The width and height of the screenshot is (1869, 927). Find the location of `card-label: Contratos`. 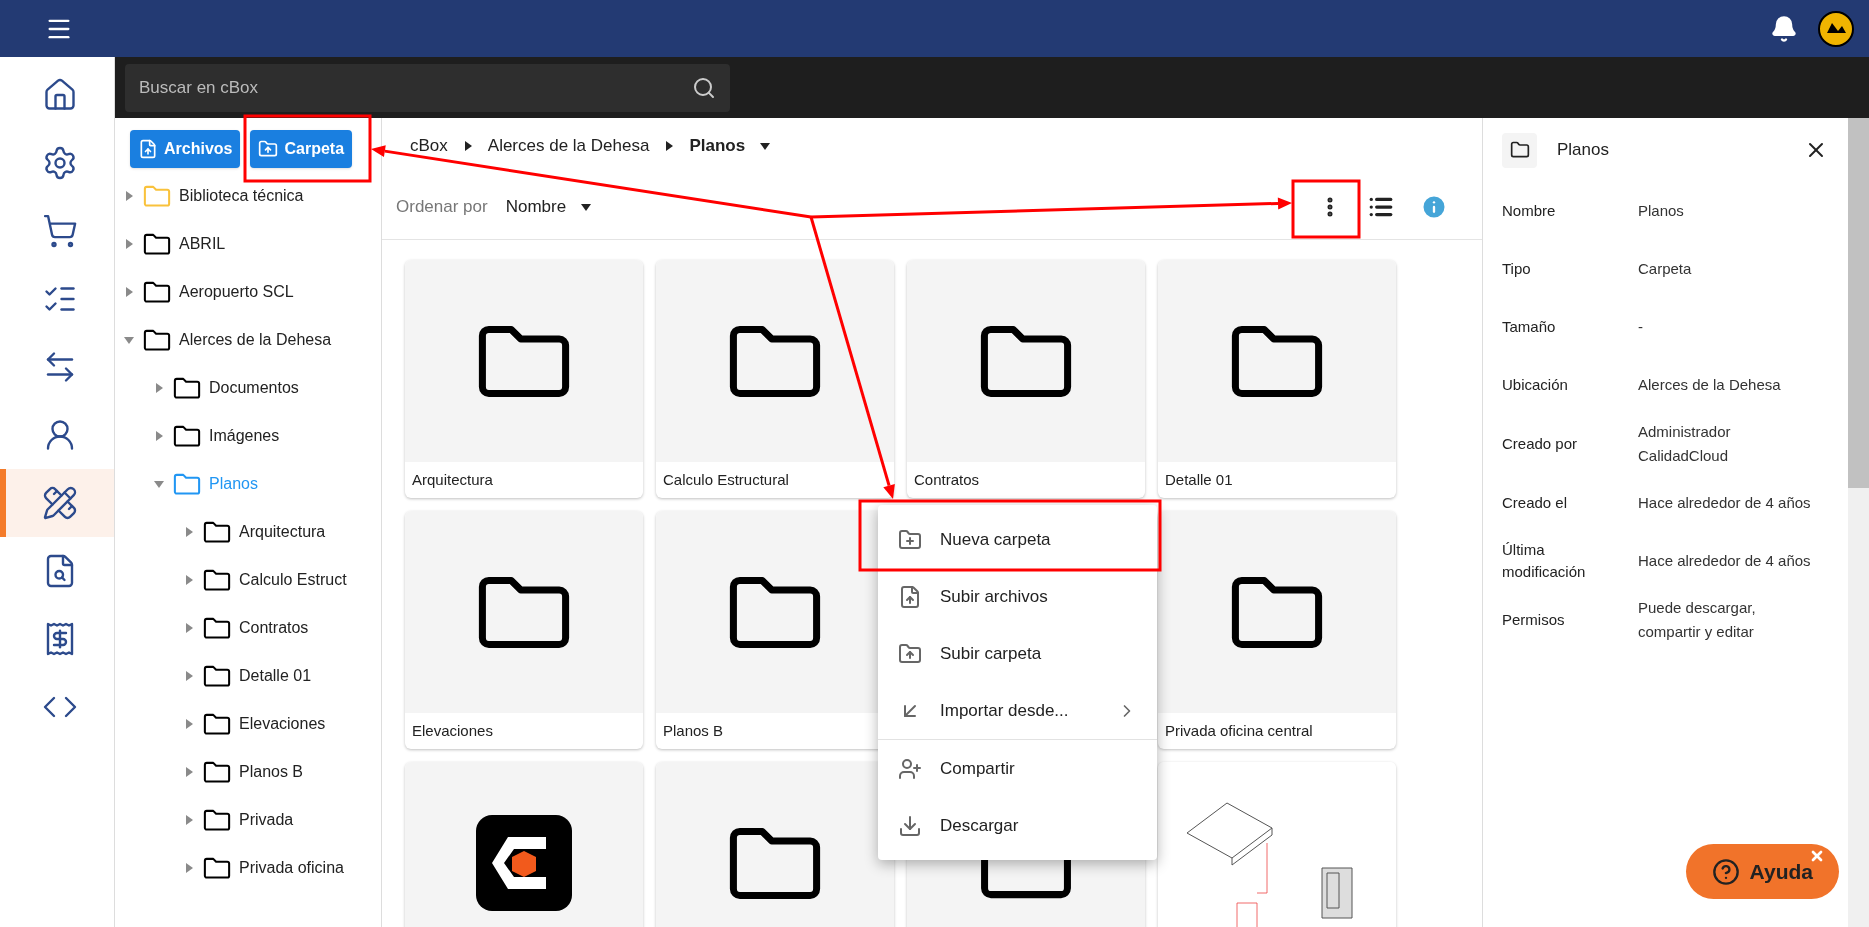

card-label: Contratos is located at coordinates (947, 479).